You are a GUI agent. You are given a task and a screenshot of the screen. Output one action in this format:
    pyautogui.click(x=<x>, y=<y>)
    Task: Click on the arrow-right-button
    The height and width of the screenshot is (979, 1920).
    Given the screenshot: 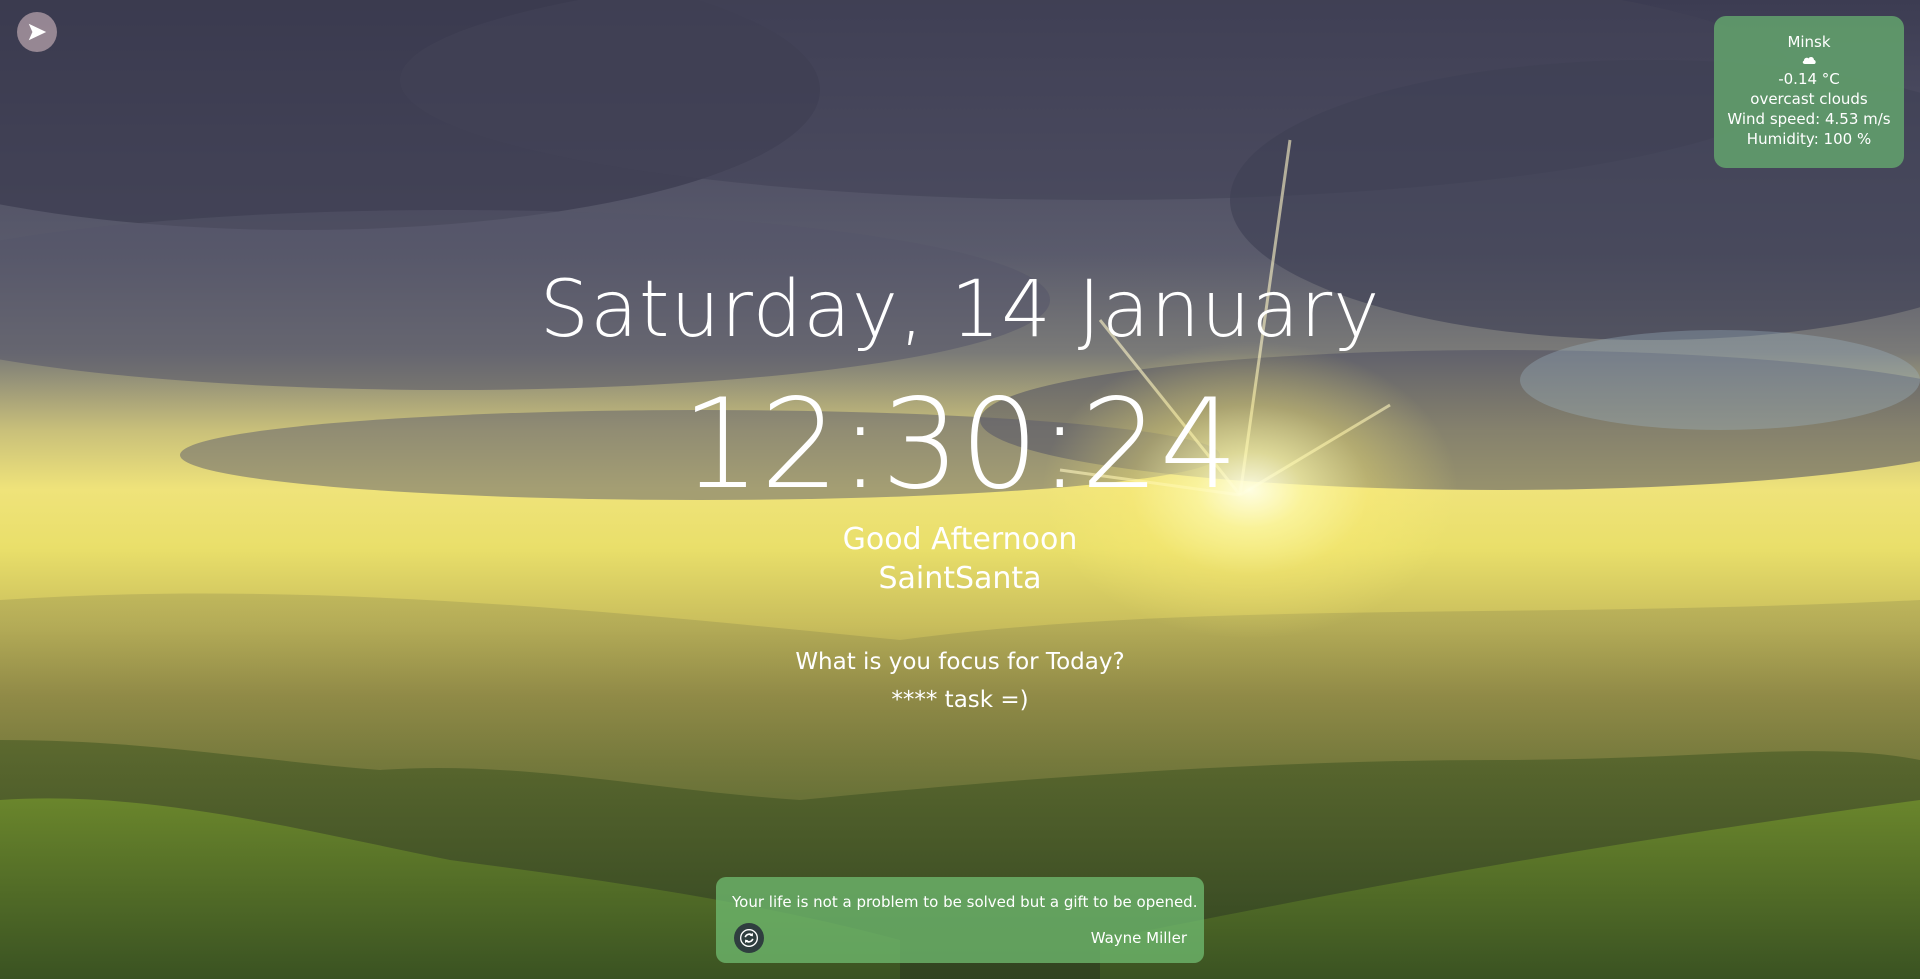 What is the action you would take?
    pyautogui.click(x=37, y=32)
    